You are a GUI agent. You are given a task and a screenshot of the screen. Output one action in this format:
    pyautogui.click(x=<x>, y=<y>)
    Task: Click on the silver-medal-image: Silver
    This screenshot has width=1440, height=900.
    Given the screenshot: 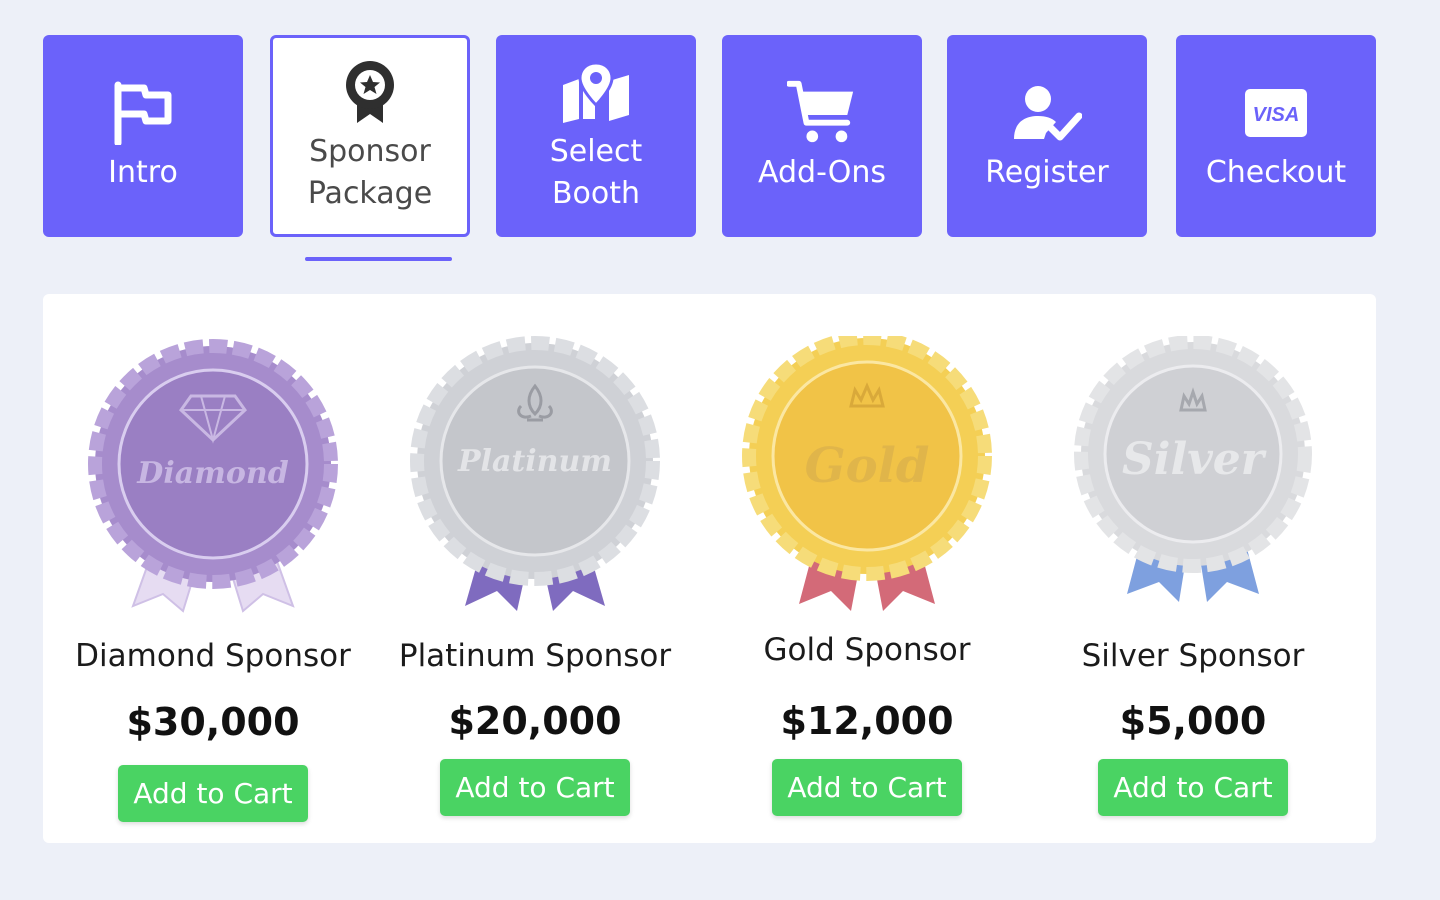 What is the action you would take?
    pyautogui.click(x=1193, y=469)
    